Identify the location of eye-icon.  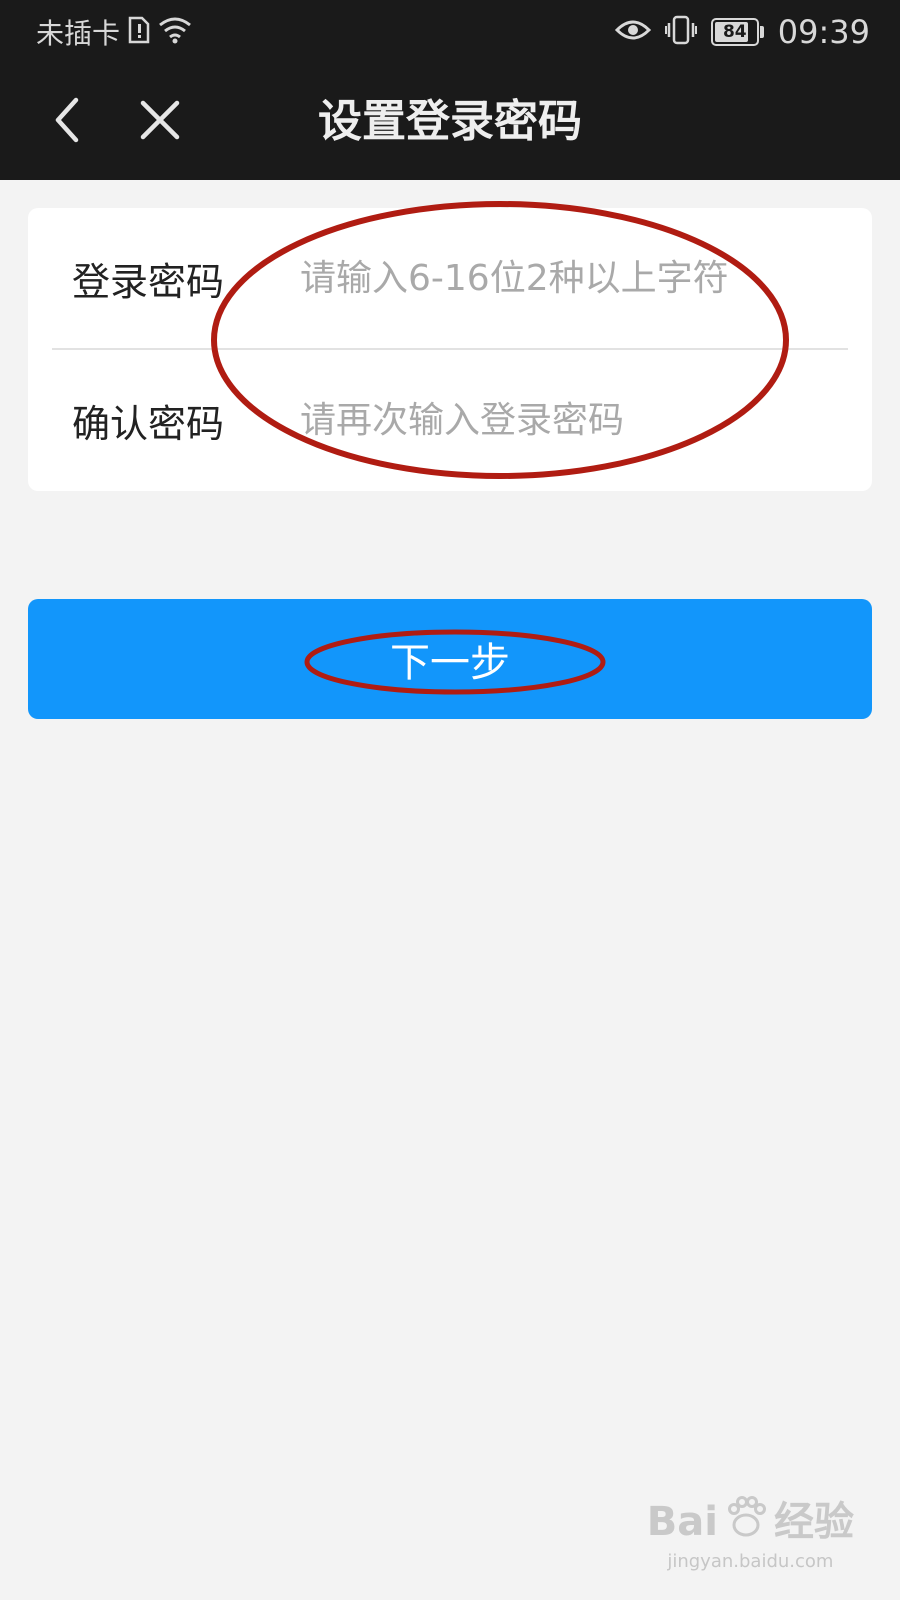
(632, 32).